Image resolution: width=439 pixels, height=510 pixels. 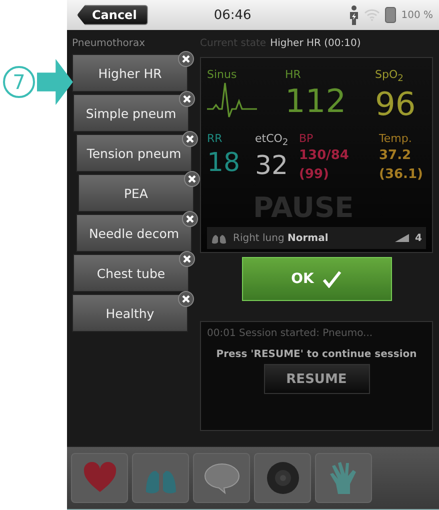 What do you see at coordinates (316, 354) in the screenshot?
I see `resume-message: Press 'RESUME' to continue session` at bounding box center [316, 354].